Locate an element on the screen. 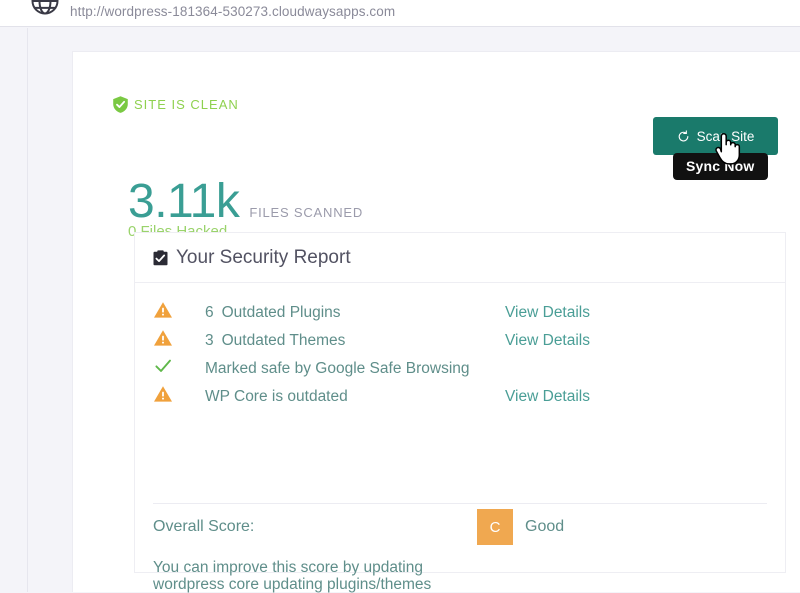  table-row-label: Outdated Plugins is located at coordinates (281, 312).